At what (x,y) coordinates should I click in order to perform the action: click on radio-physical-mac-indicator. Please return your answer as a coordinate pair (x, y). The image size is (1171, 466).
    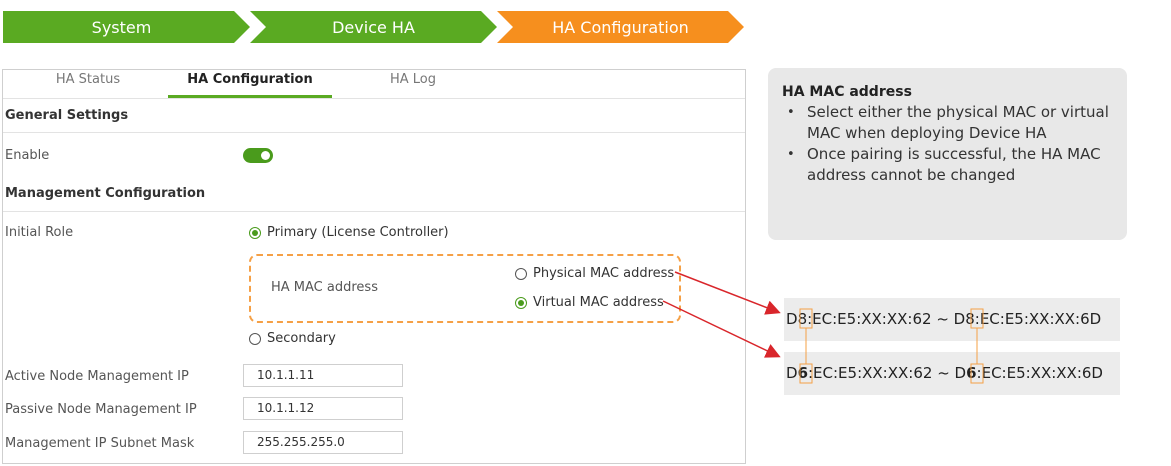
    Looking at the image, I should click on (521, 273).